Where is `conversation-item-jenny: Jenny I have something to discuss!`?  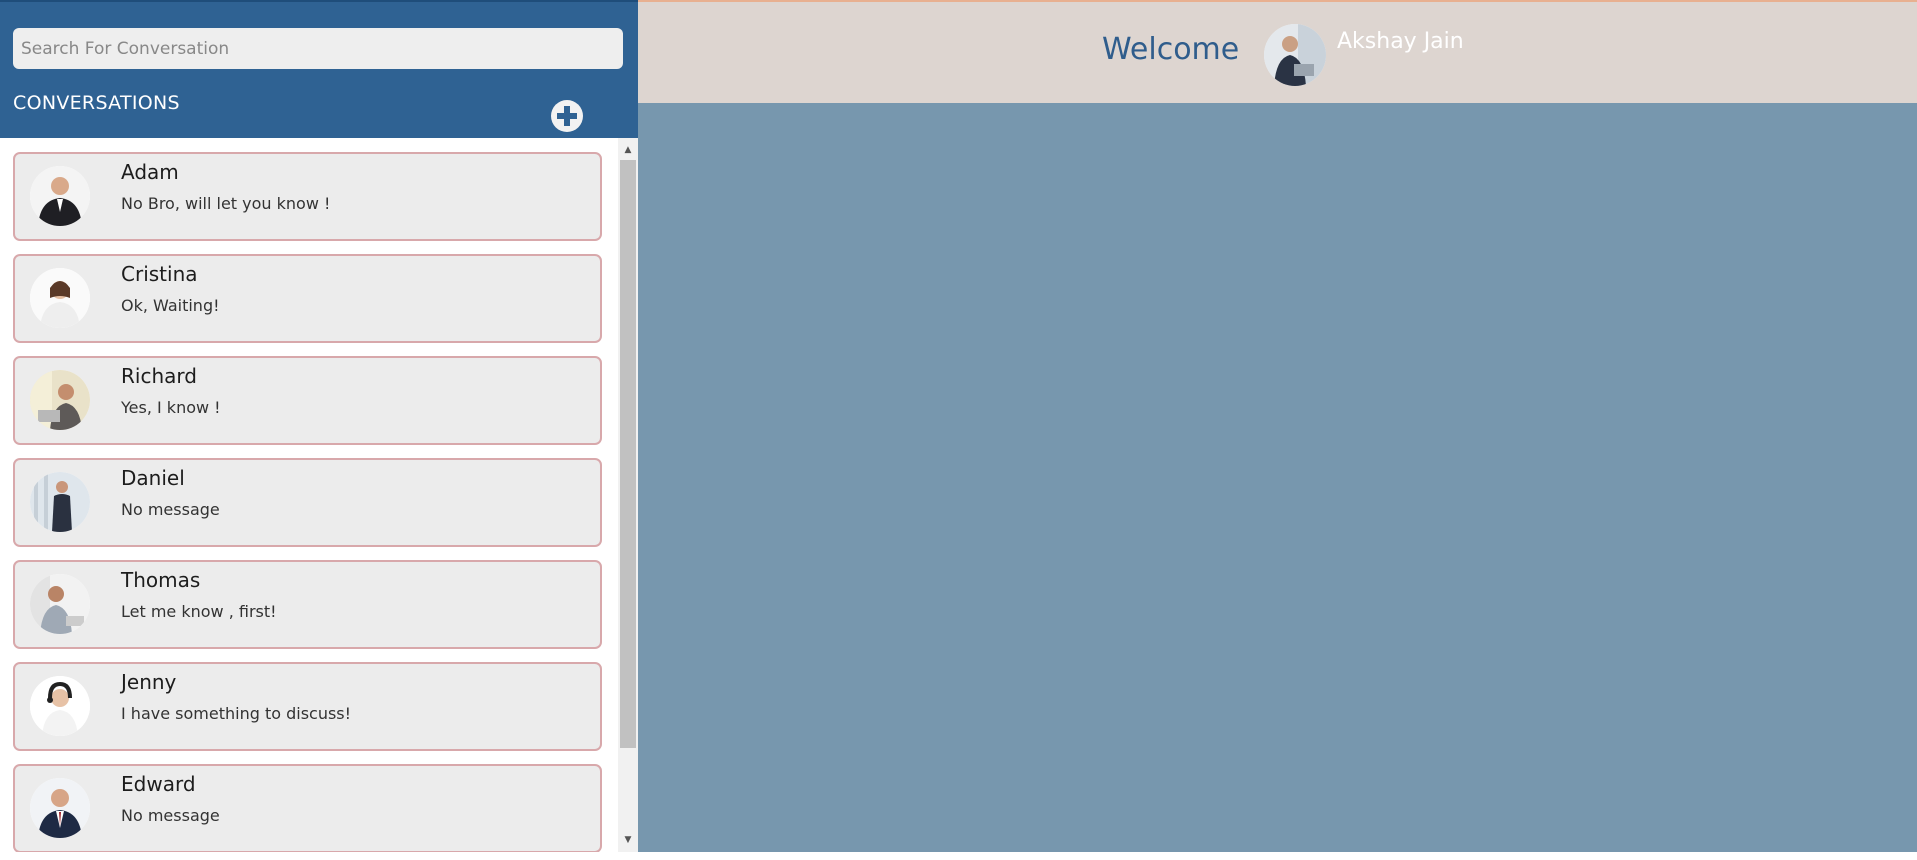
conversation-item-jenny: Jenny I have something to discuss! is located at coordinates (307, 706).